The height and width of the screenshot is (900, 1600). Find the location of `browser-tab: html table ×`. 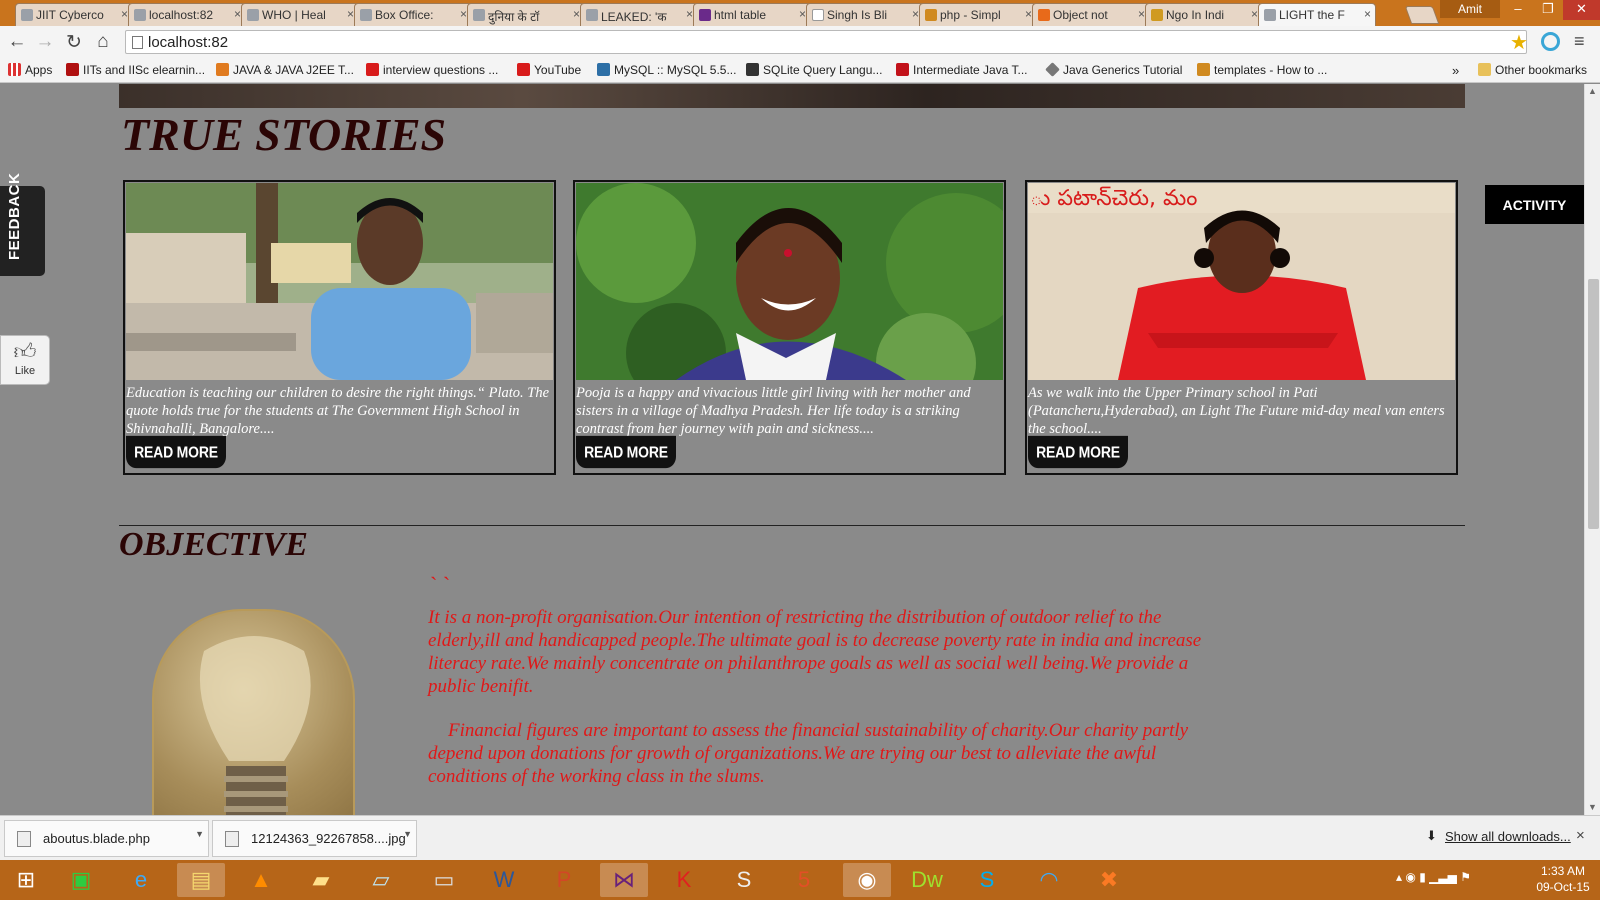

browser-tab: html table × is located at coordinates (752, 14).